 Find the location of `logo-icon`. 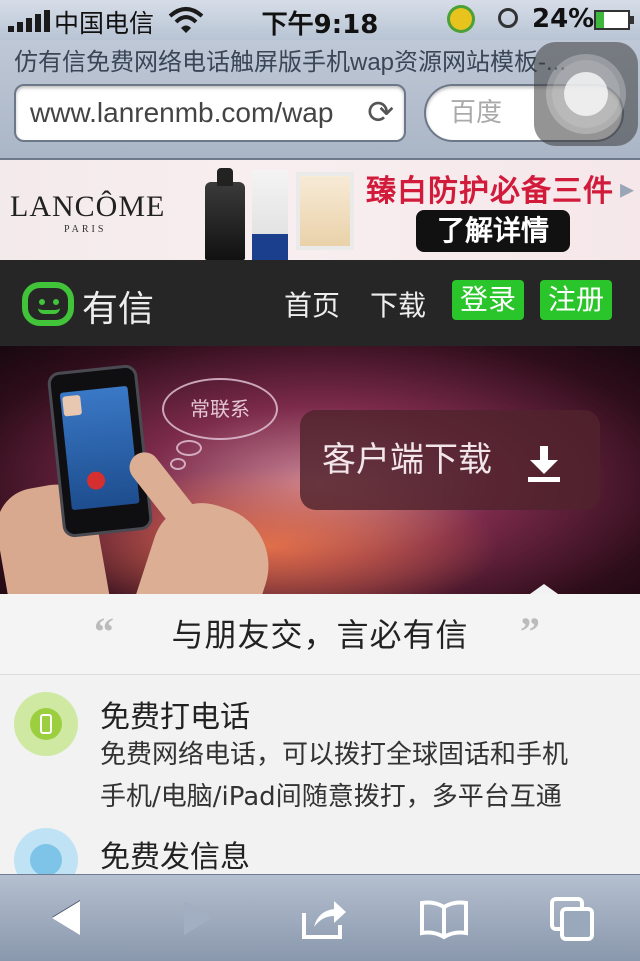

logo-icon is located at coordinates (48, 304).